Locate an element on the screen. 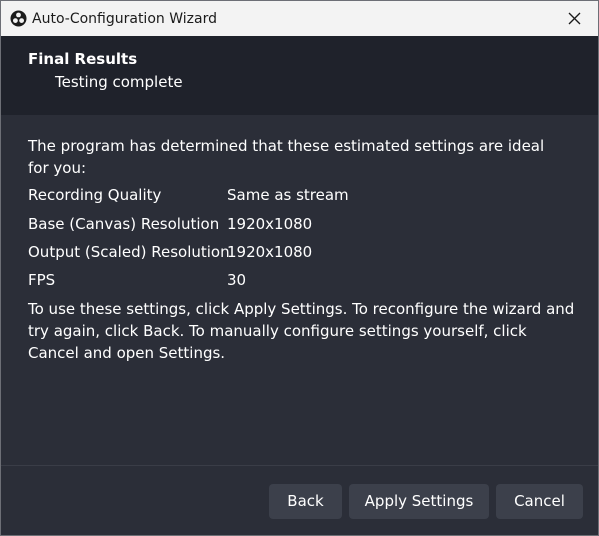  page-title: Final Results is located at coordinates (83, 59).